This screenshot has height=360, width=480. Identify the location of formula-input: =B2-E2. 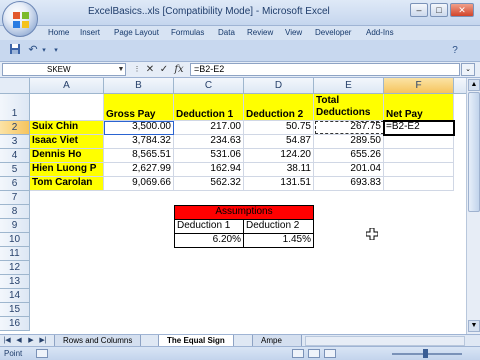
(325, 69).